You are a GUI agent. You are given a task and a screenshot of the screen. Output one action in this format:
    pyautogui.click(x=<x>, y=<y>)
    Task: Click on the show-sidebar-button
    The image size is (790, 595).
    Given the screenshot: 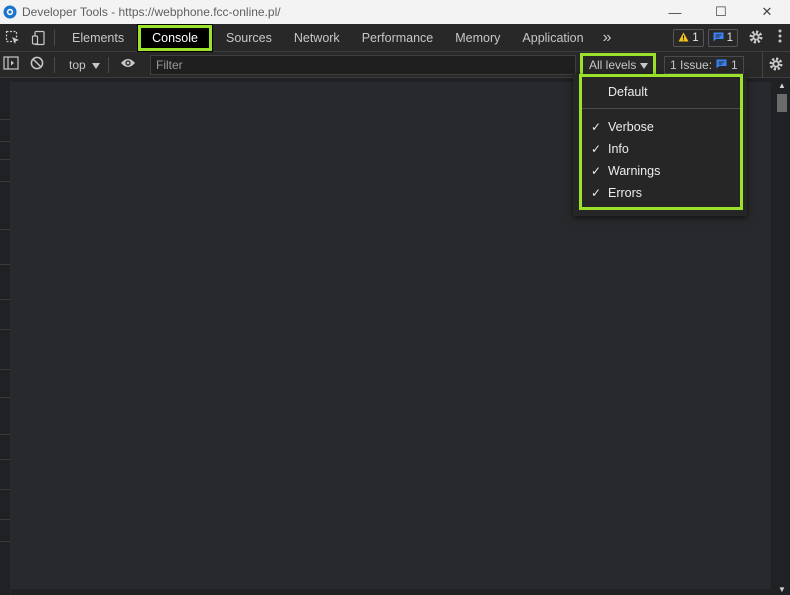 What is the action you would take?
    pyautogui.click(x=11, y=65)
    